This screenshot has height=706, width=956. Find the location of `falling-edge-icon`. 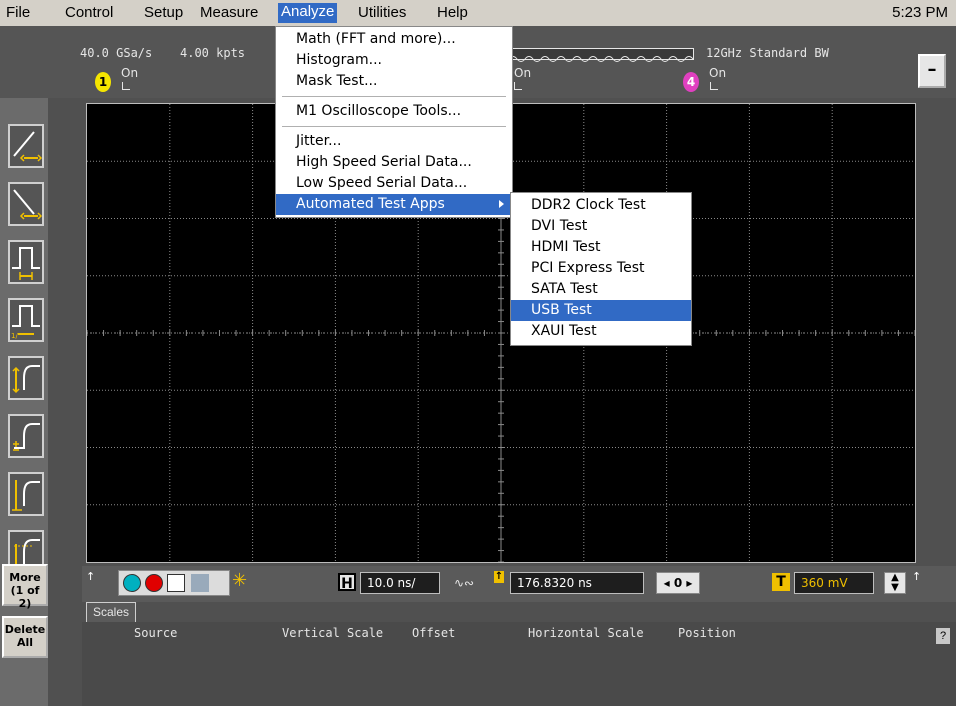

falling-edge-icon is located at coordinates (28, 204).